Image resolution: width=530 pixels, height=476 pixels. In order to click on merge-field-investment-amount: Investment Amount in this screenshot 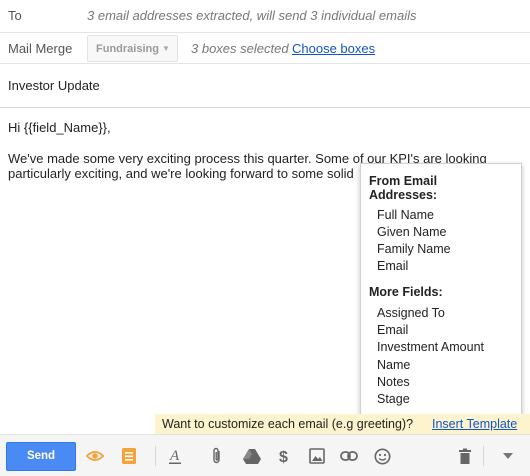, I will do `click(430, 347)`.